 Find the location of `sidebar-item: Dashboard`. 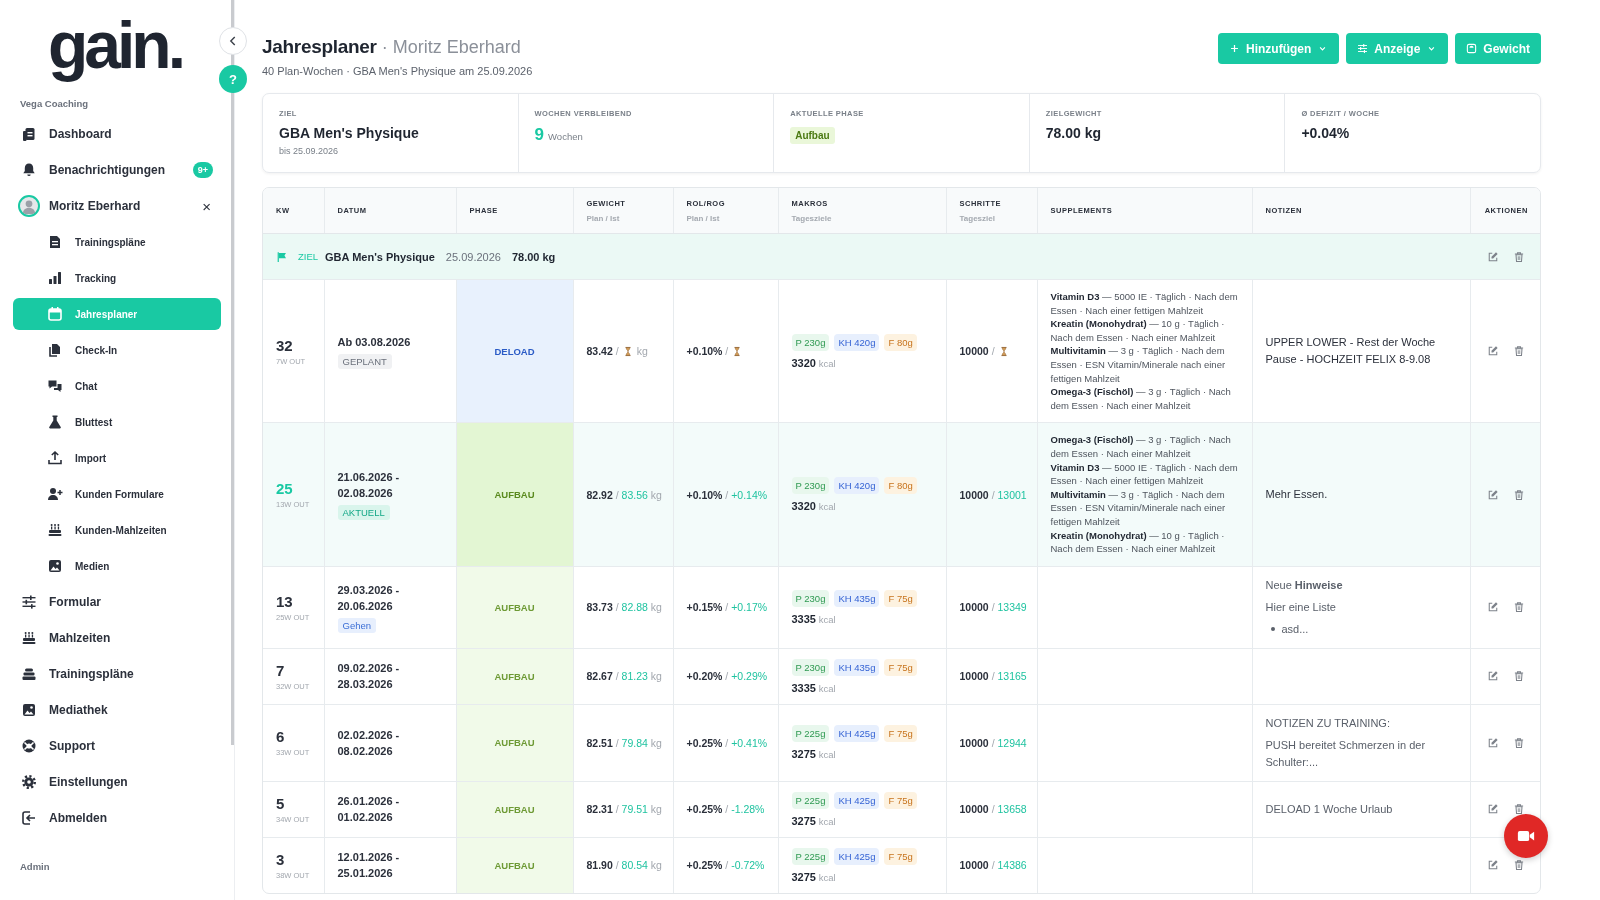

sidebar-item: Dashboard is located at coordinates (117, 134).